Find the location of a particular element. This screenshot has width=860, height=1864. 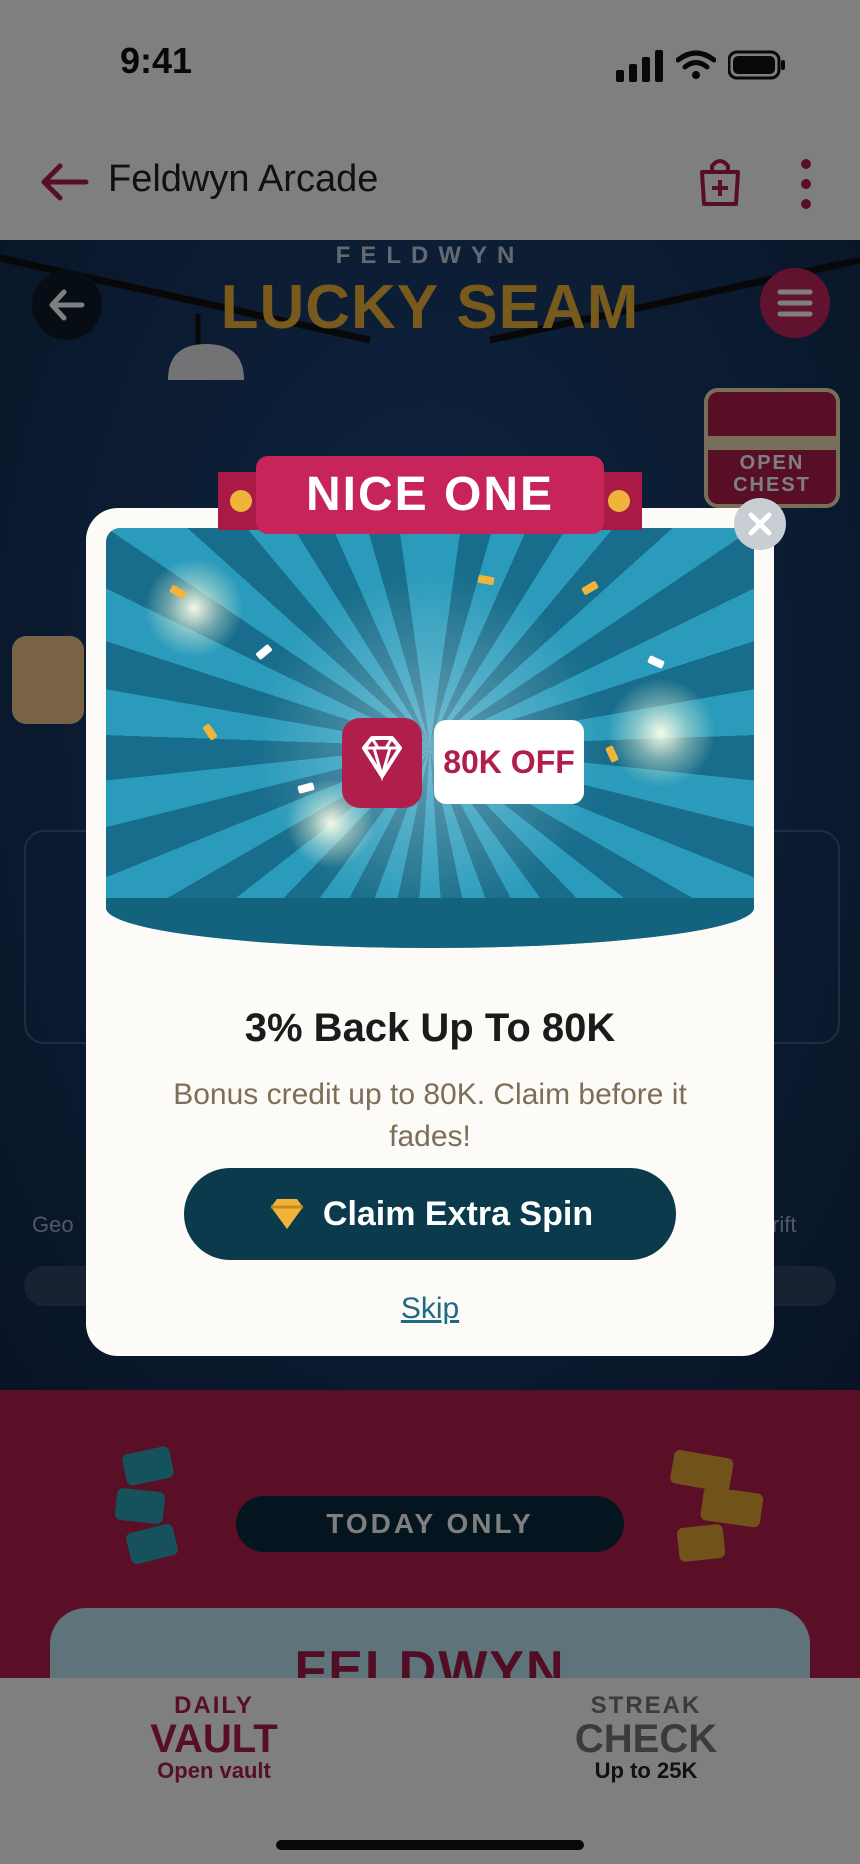

close-button is located at coordinates (760, 524).